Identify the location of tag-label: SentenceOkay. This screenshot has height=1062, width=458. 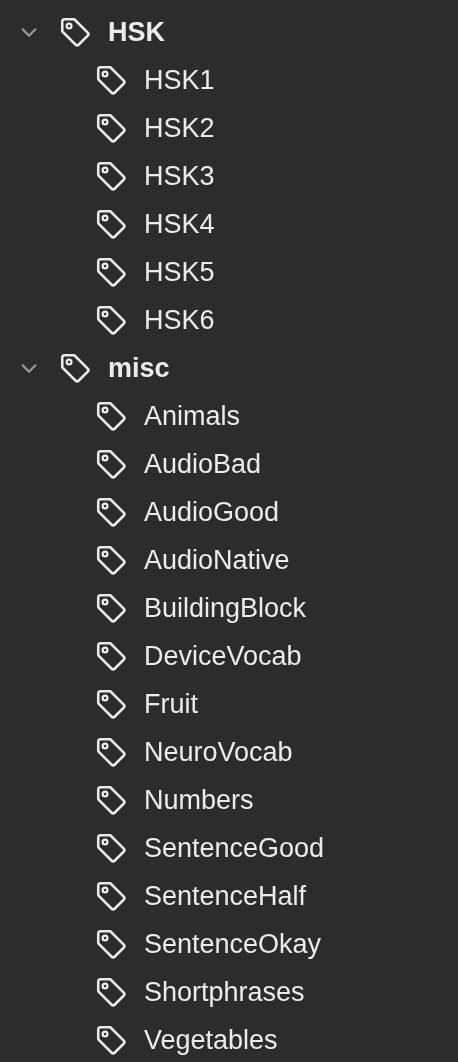
(233, 944).